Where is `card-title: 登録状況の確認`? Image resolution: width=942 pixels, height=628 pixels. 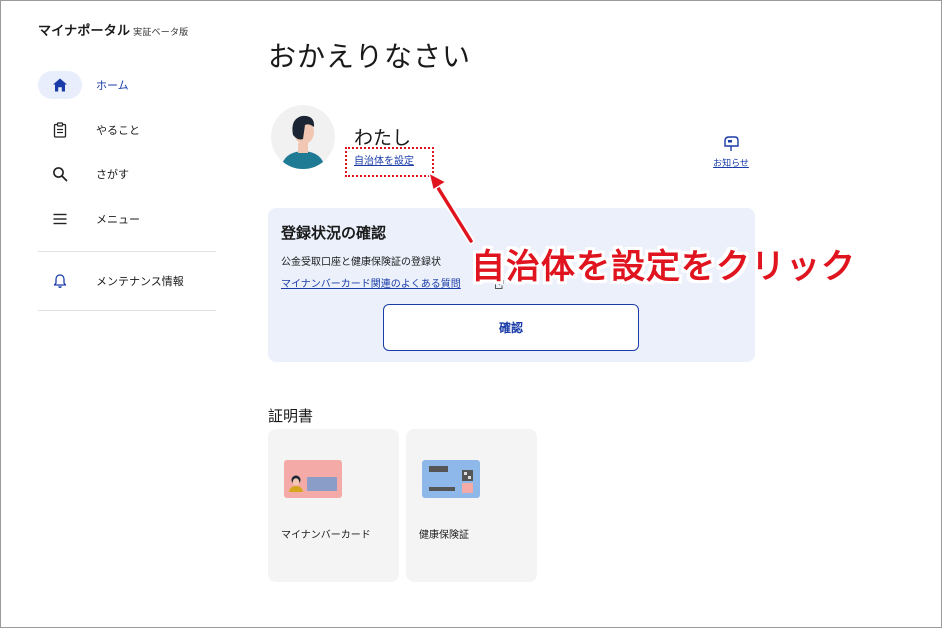 card-title: 登録状況の確認 is located at coordinates (334, 233).